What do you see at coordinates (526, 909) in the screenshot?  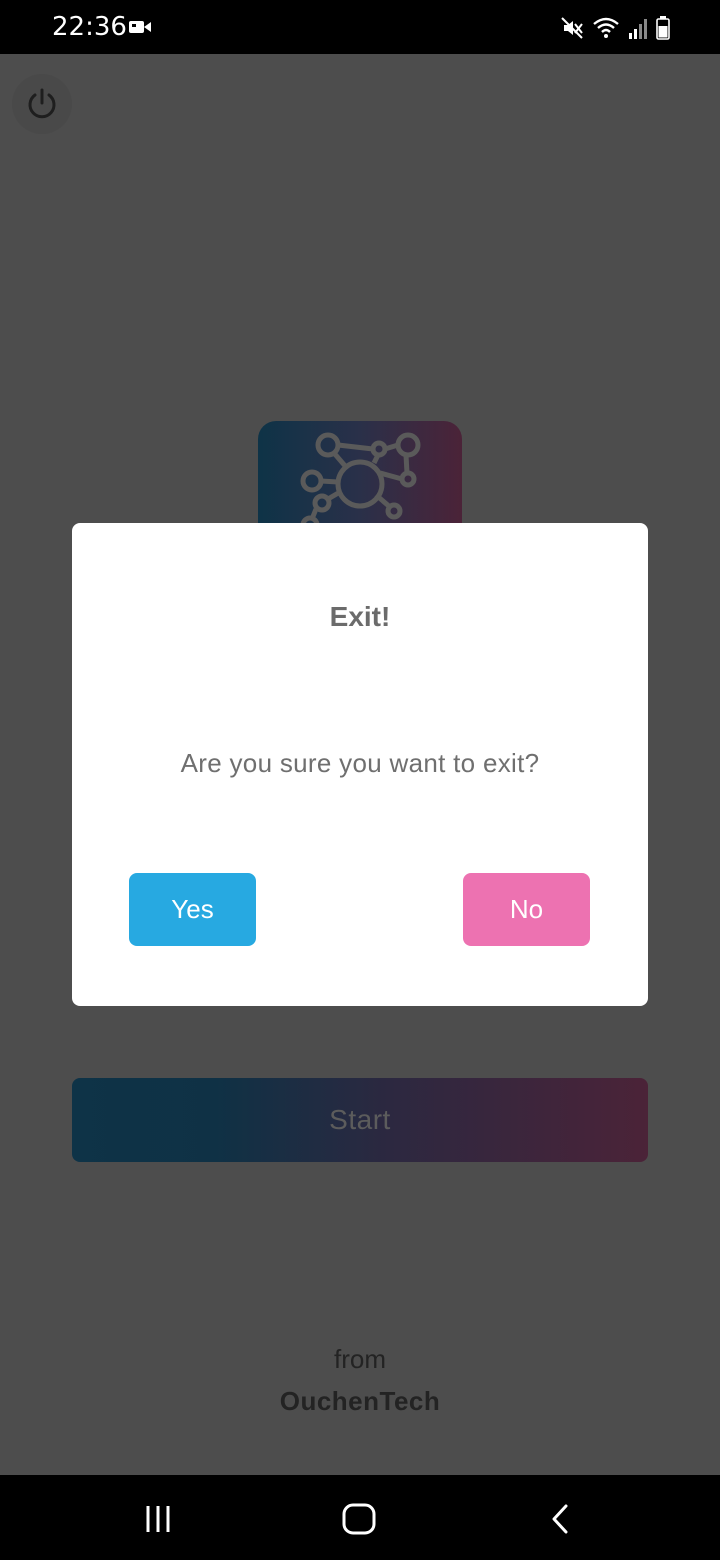 I see `no-button: No` at bounding box center [526, 909].